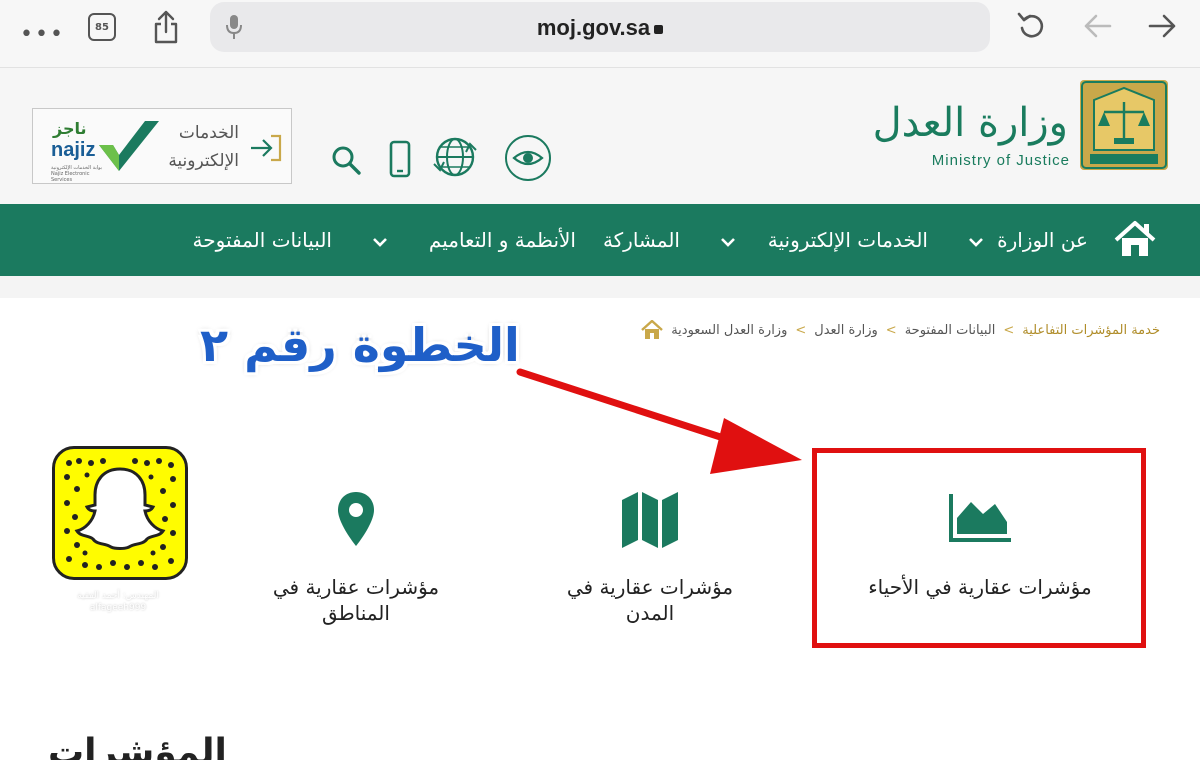 The width and height of the screenshot is (1200, 760). What do you see at coordinates (400, 159) in the screenshot?
I see `mobile-app-icon` at bounding box center [400, 159].